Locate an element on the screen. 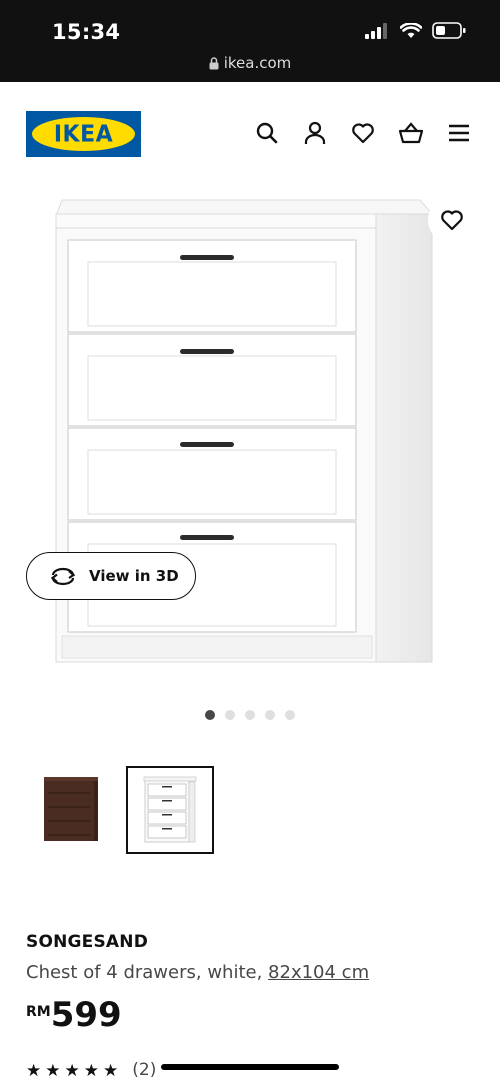 Image resolution: width=500 pixels, height=1080 pixels. user-icon is located at coordinates (315, 133).